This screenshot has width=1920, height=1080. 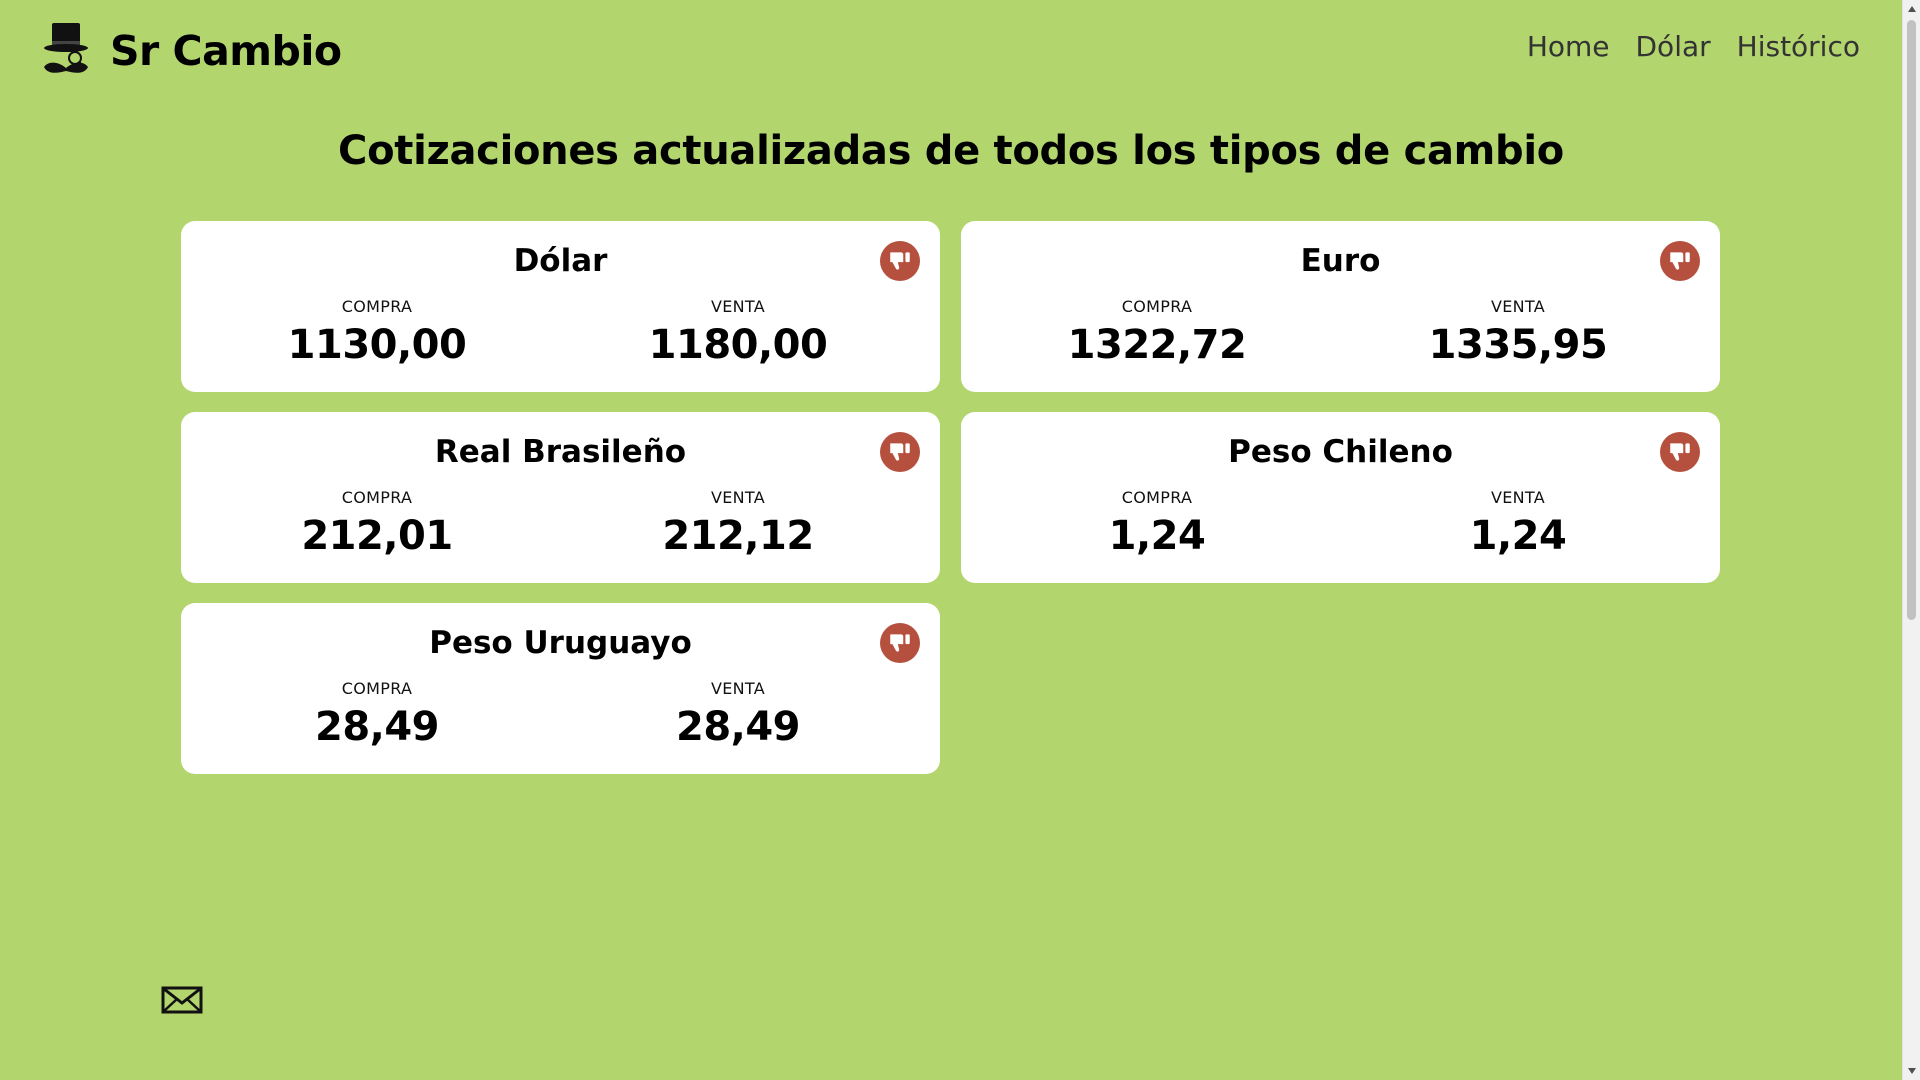 What do you see at coordinates (377, 536) in the screenshot?
I see `compra-value: 212,01` at bounding box center [377, 536].